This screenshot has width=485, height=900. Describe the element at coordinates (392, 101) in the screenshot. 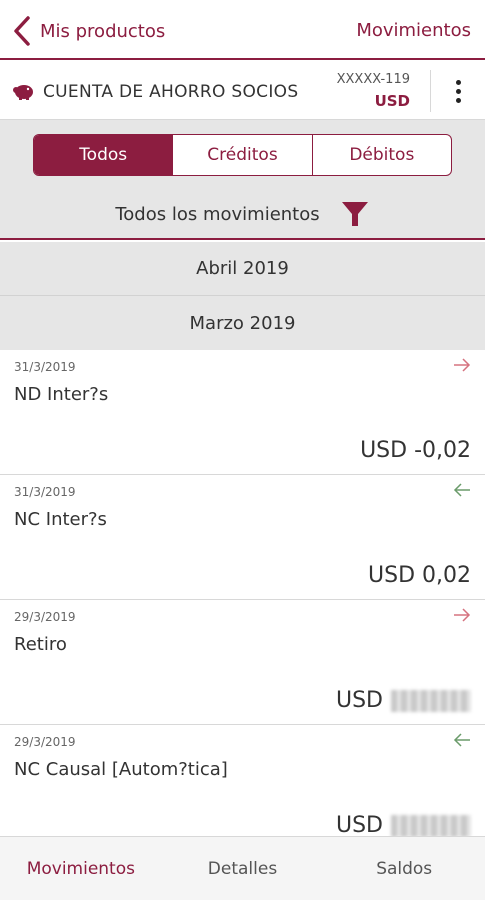

I see `account-currency: USD` at that location.